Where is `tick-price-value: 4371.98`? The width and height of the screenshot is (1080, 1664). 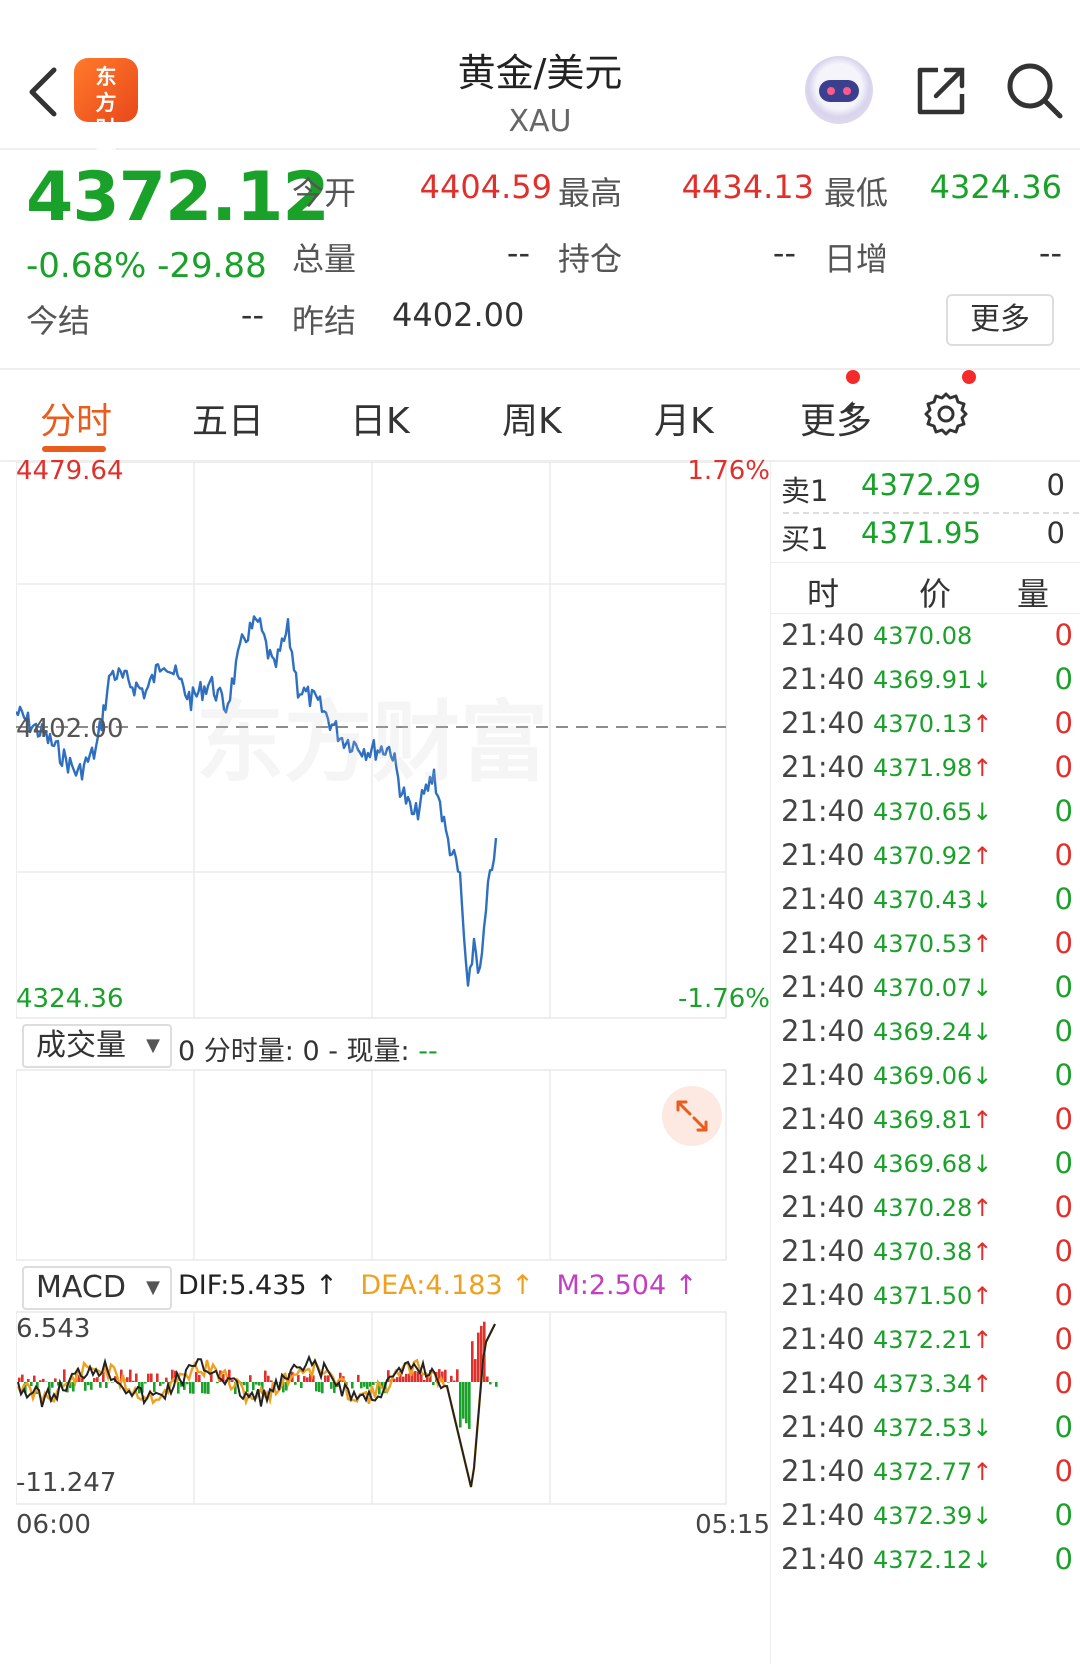 tick-price-value: 4371.98 is located at coordinates (923, 768).